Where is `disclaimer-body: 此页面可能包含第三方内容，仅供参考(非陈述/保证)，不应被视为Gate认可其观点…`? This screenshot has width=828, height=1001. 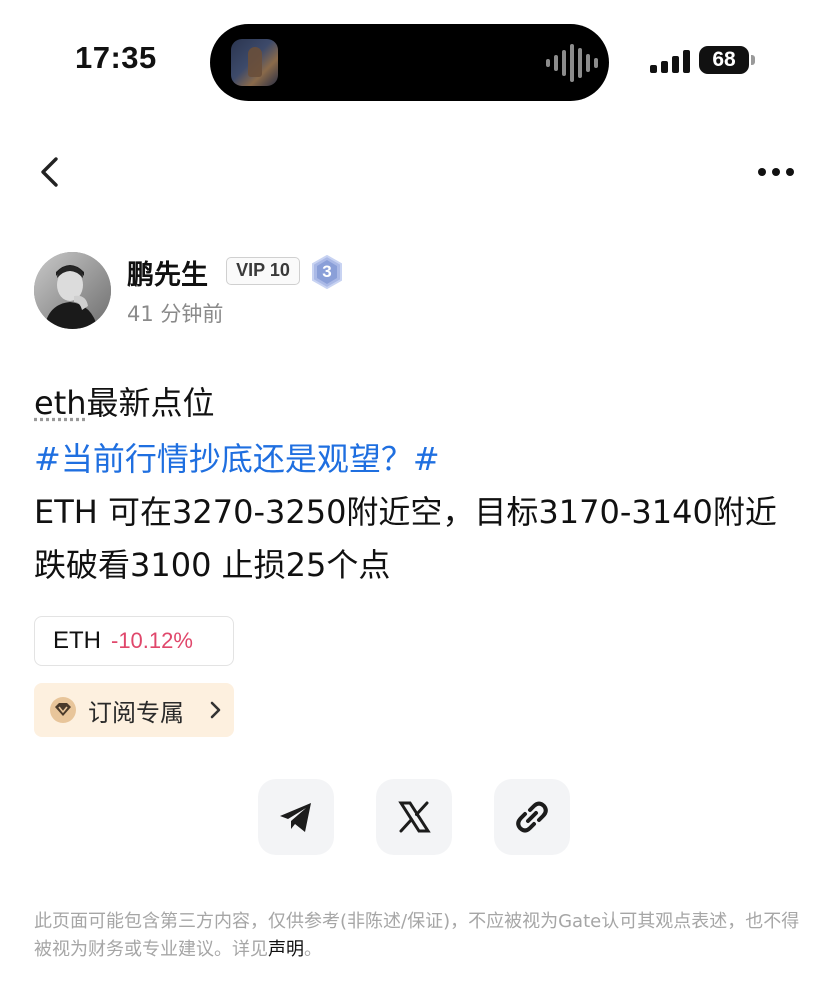 disclaimer-body: 此页面可能包含第三方内容，仅供参考(非陈述/保证)，不应被视为Gate认可其观点… is located at coordinates (417, 935).